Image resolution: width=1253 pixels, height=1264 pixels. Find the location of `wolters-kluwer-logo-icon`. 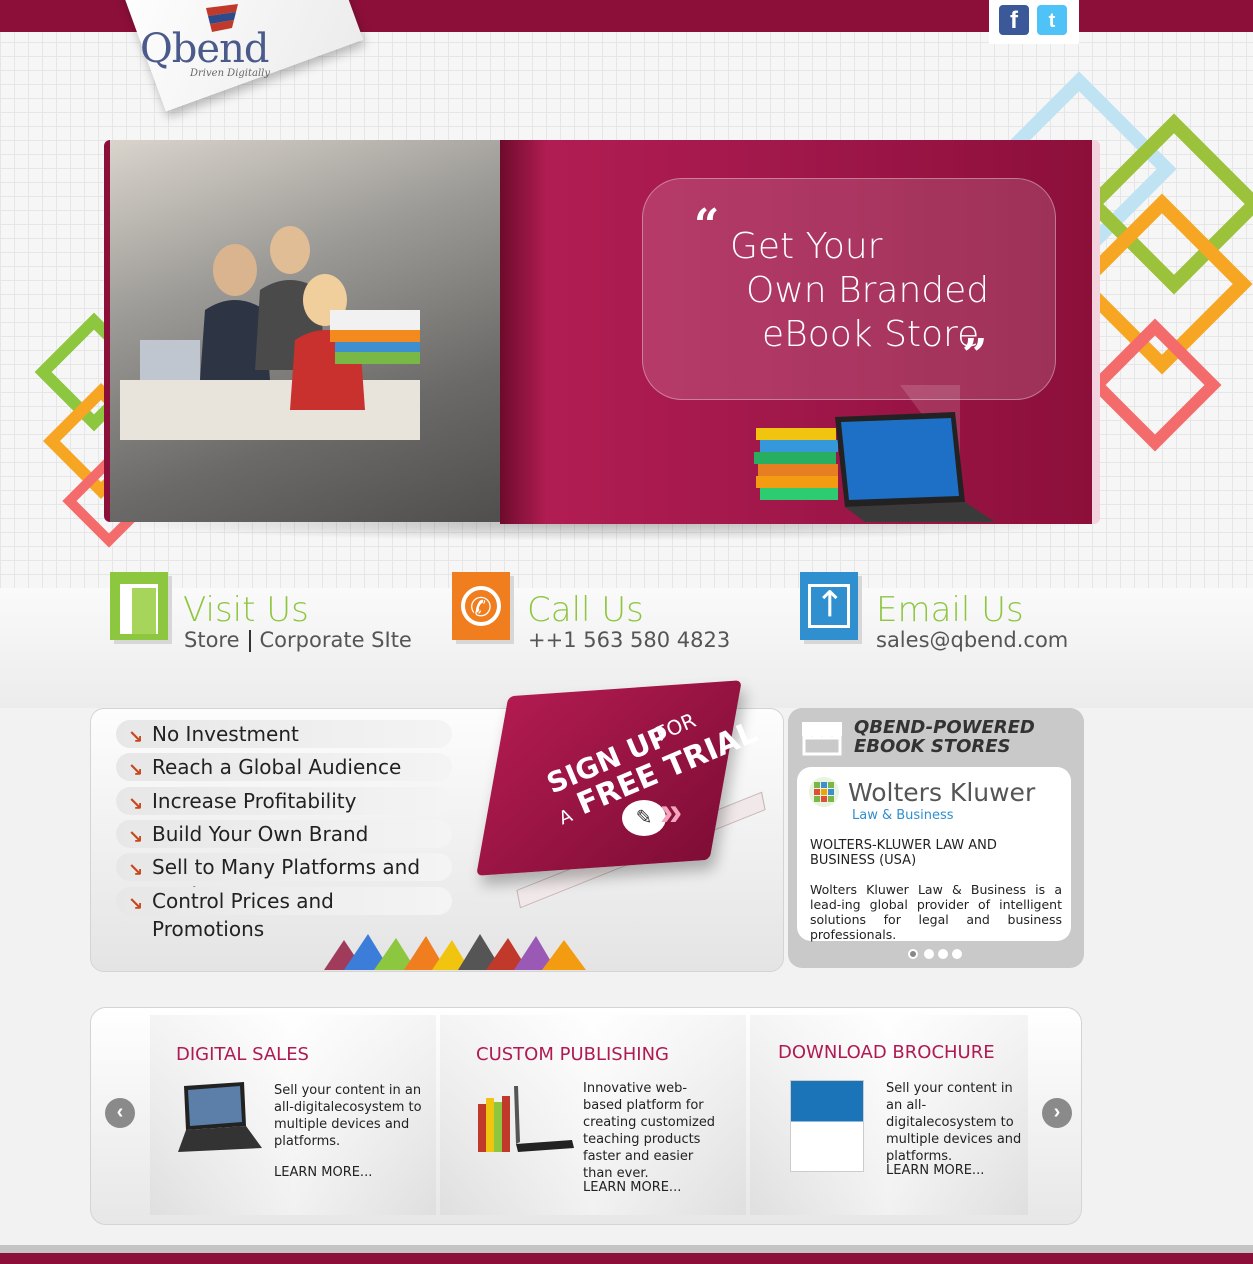

wolters-kluwer-logo-icon is located at coordinates (824, 792).